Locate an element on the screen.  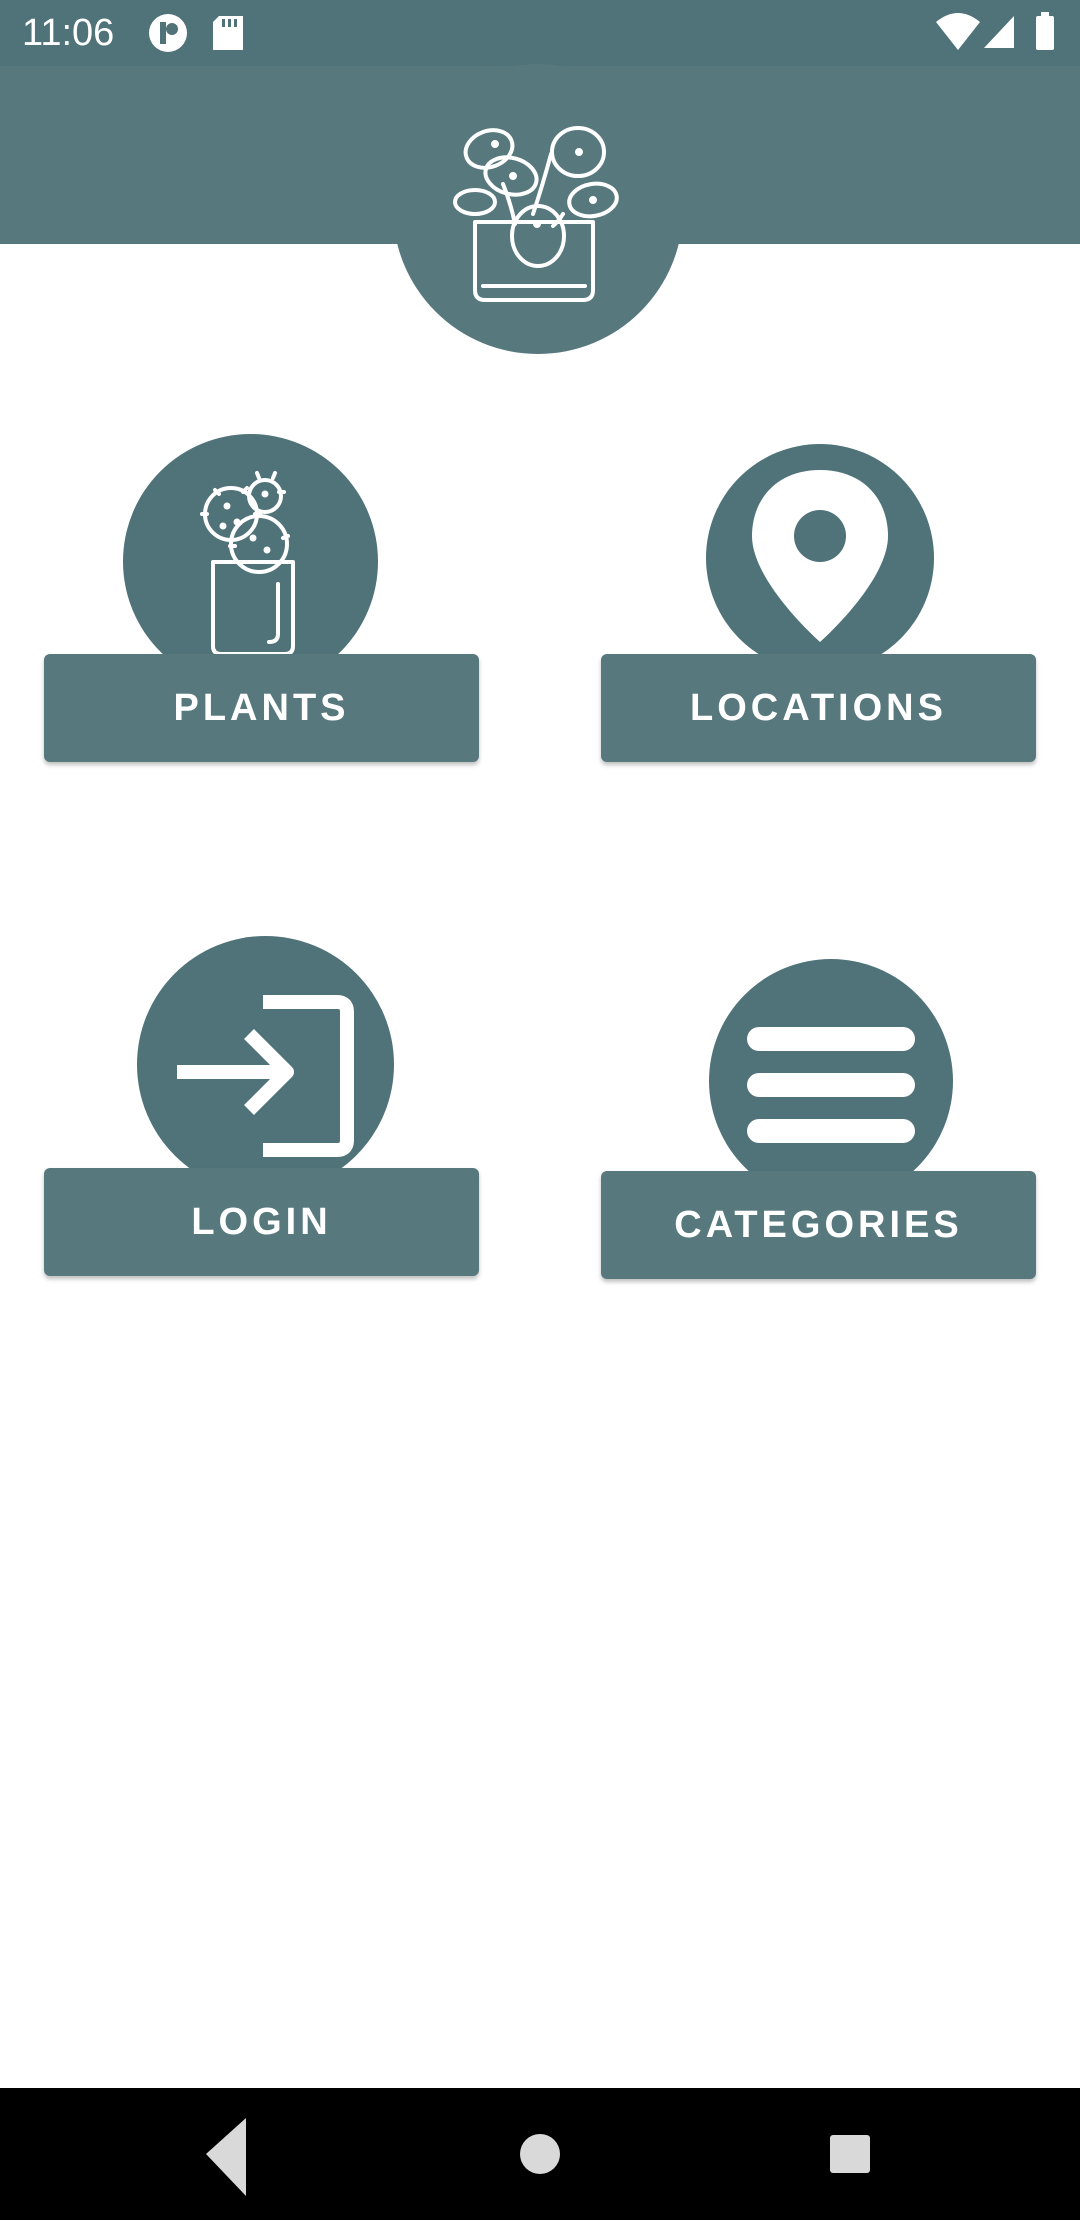
login-button: LOGIN is located at coordinates (261, 1222).